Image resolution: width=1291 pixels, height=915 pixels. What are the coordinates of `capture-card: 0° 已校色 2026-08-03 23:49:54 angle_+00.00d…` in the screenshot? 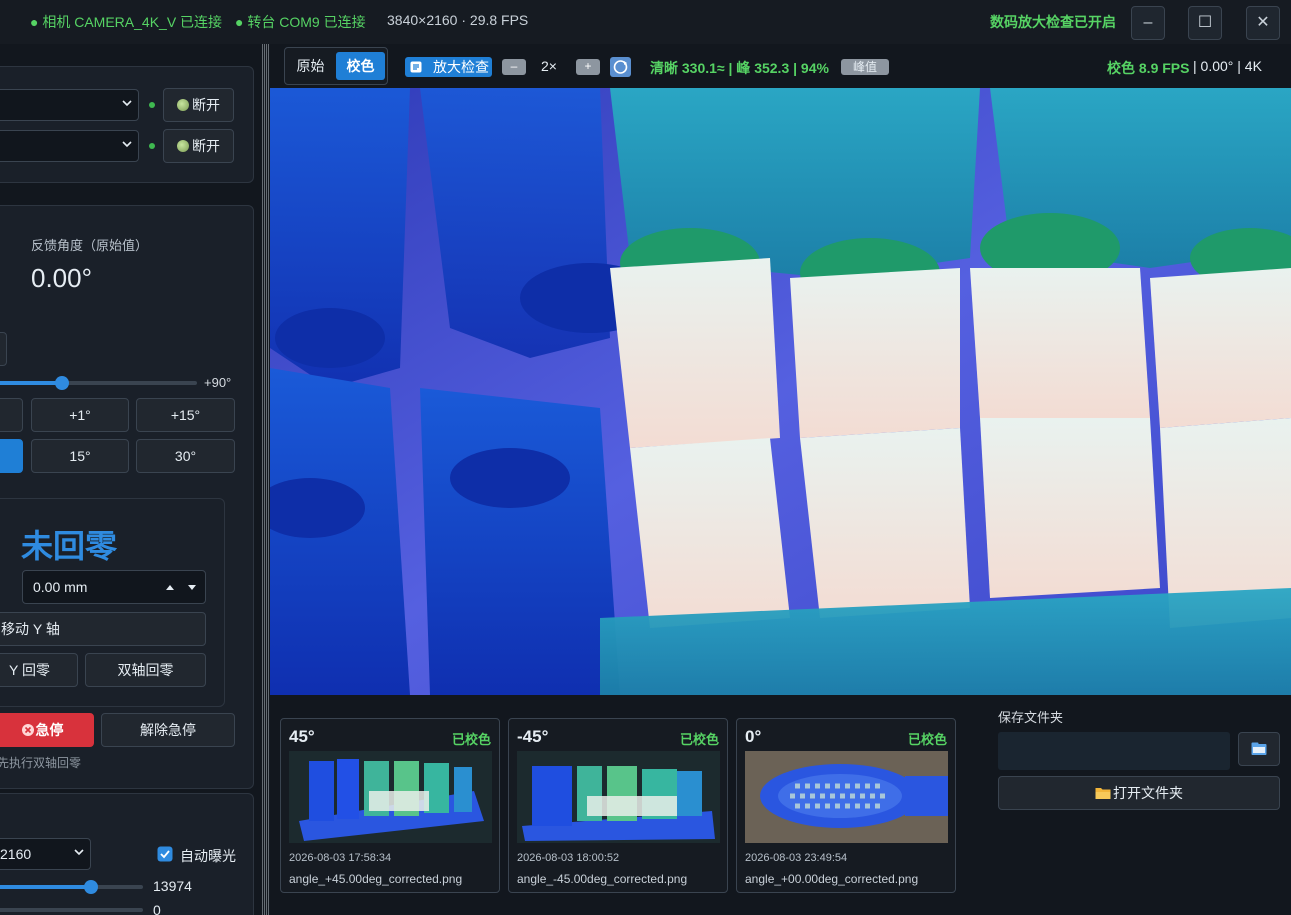 It's located at (846, 805).